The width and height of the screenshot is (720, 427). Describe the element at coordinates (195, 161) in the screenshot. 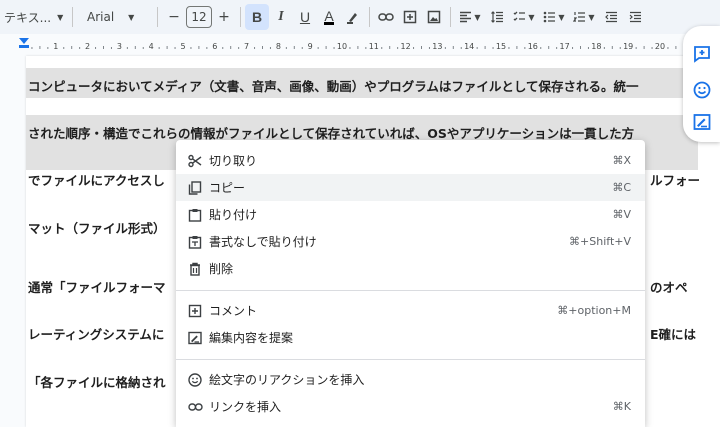

I see `scissors-icon` at that location.